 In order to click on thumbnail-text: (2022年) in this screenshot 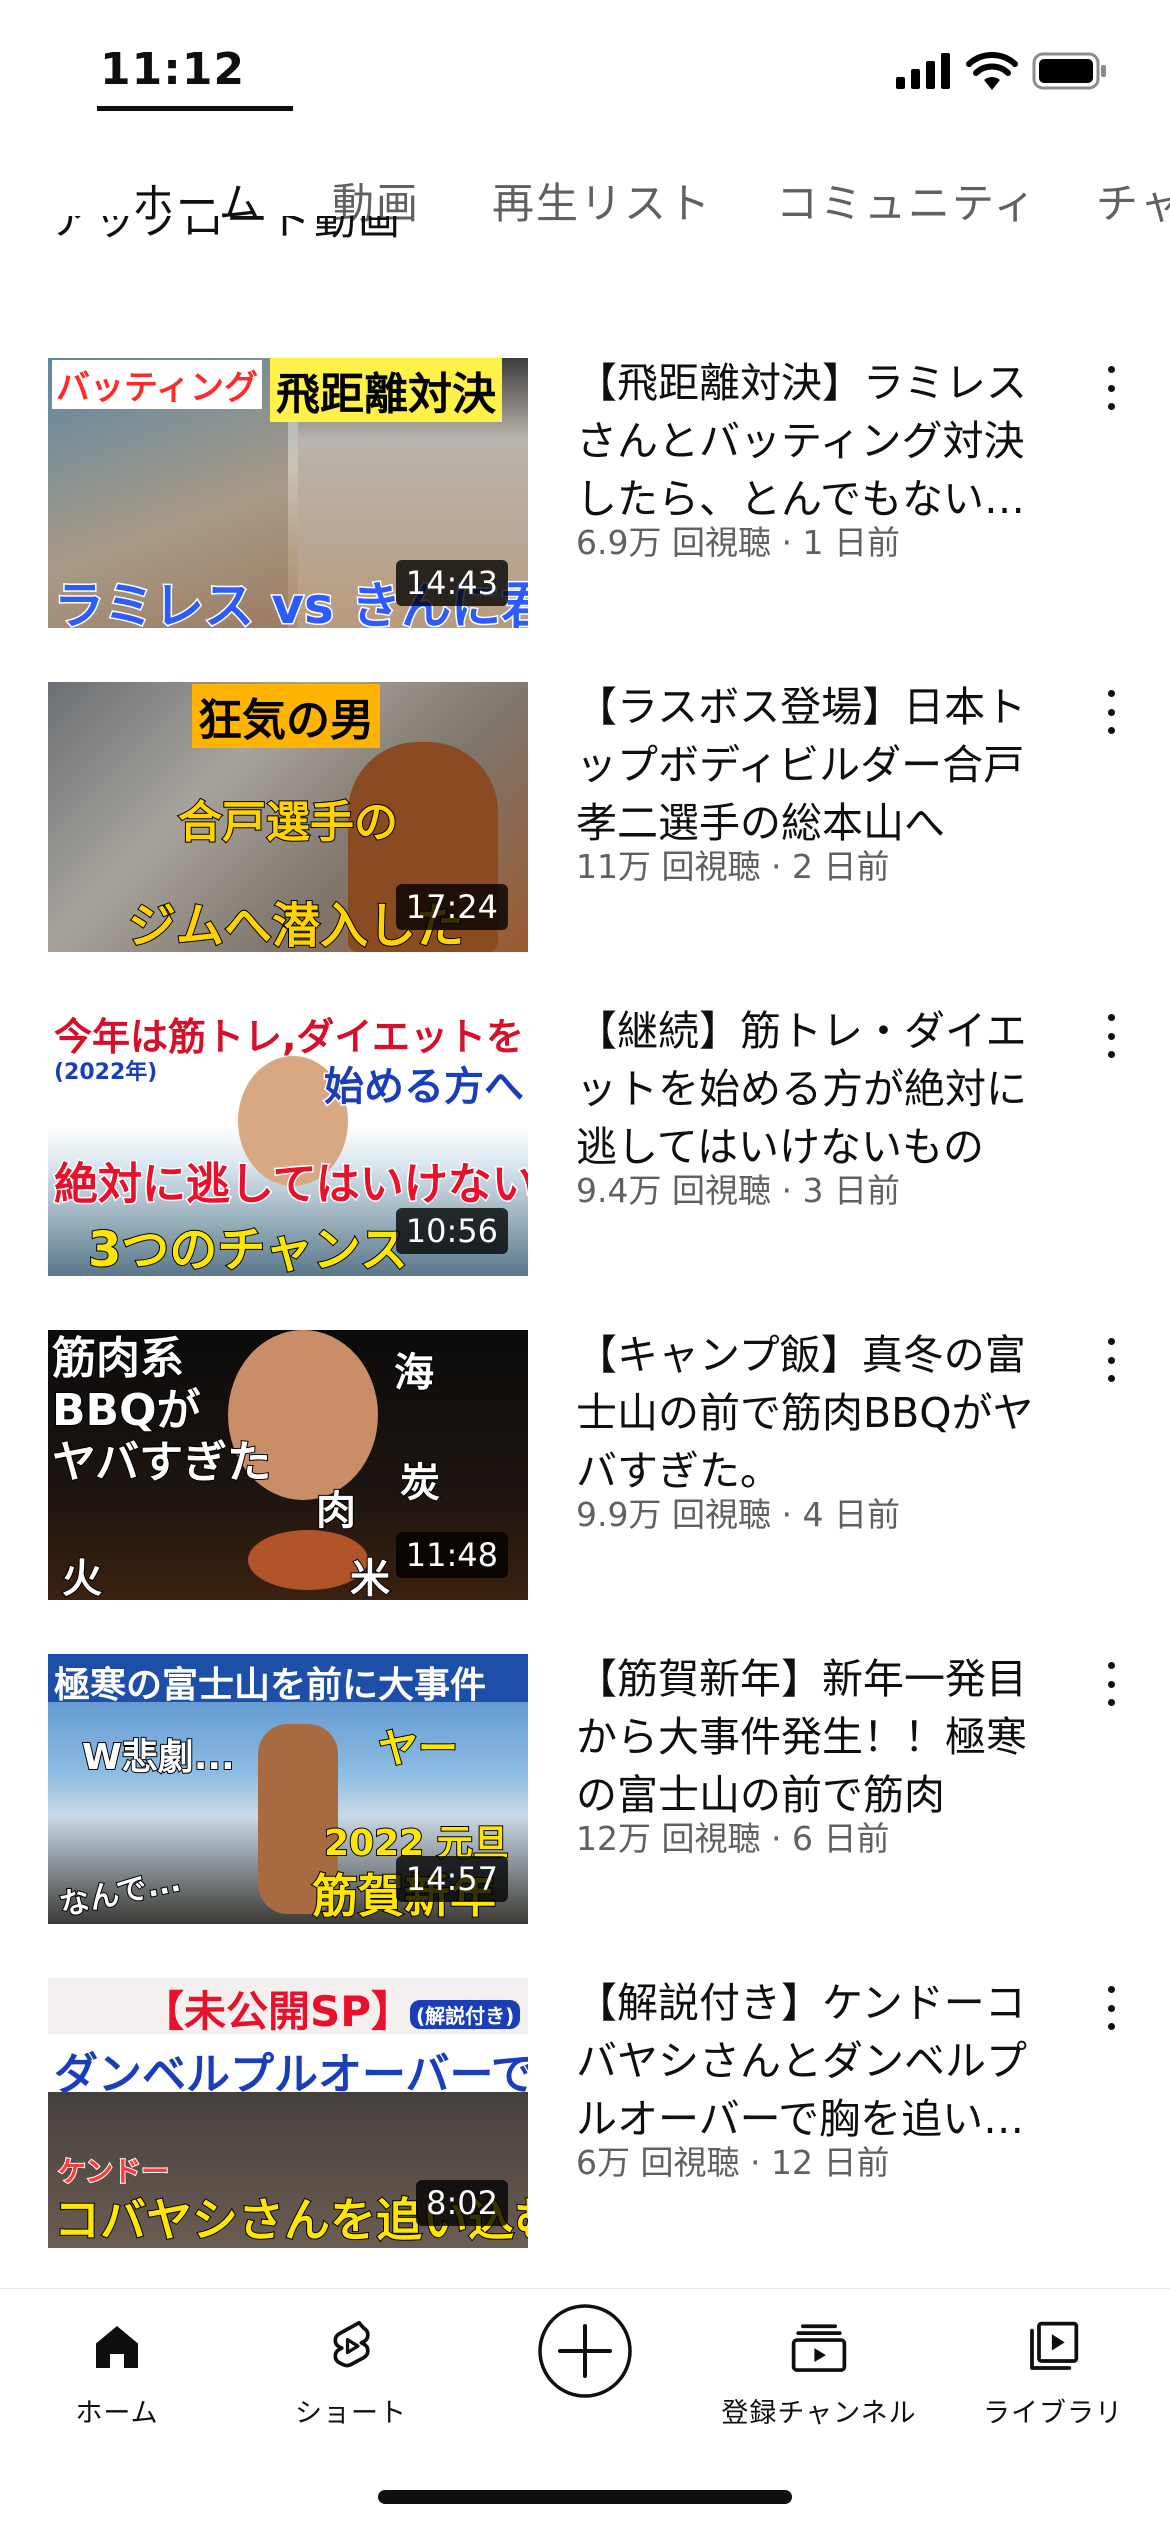, I will do `click(106, 1072)`.